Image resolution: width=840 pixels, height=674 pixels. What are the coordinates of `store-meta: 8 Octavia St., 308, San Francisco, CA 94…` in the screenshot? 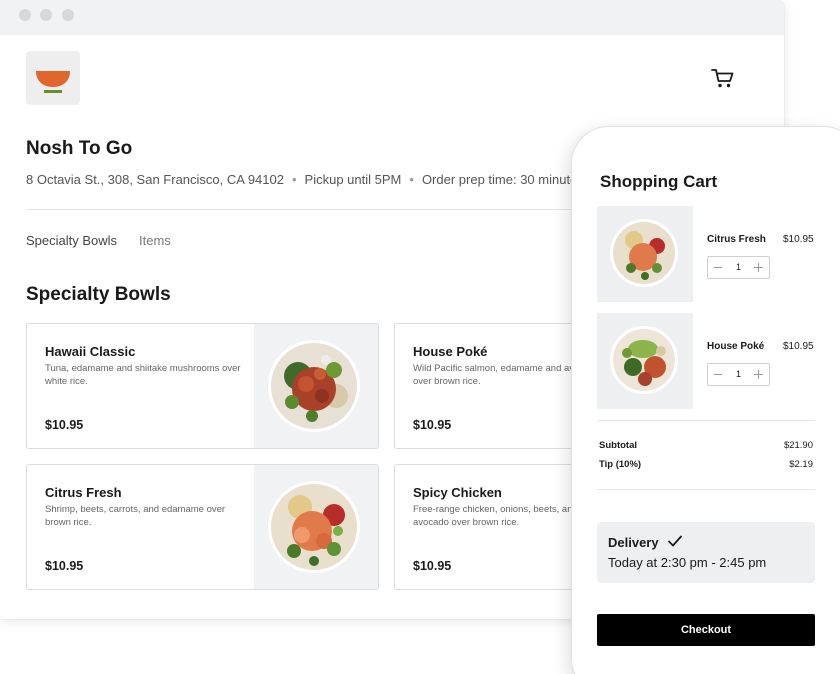 It's located at (305, 179).